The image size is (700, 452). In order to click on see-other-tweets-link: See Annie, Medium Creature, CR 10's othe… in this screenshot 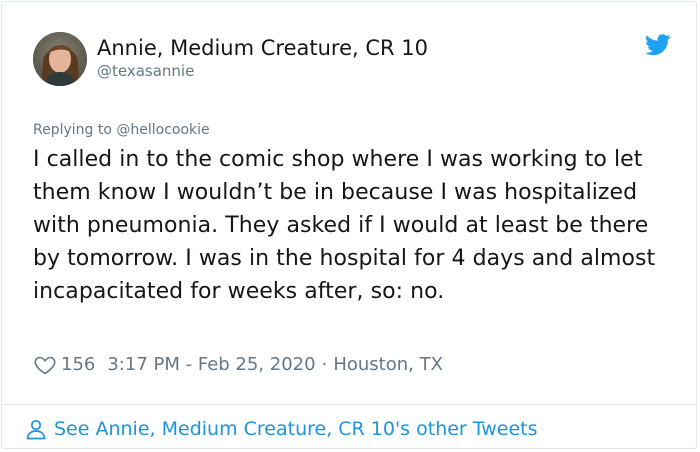, I will do `click(281, 429)`.